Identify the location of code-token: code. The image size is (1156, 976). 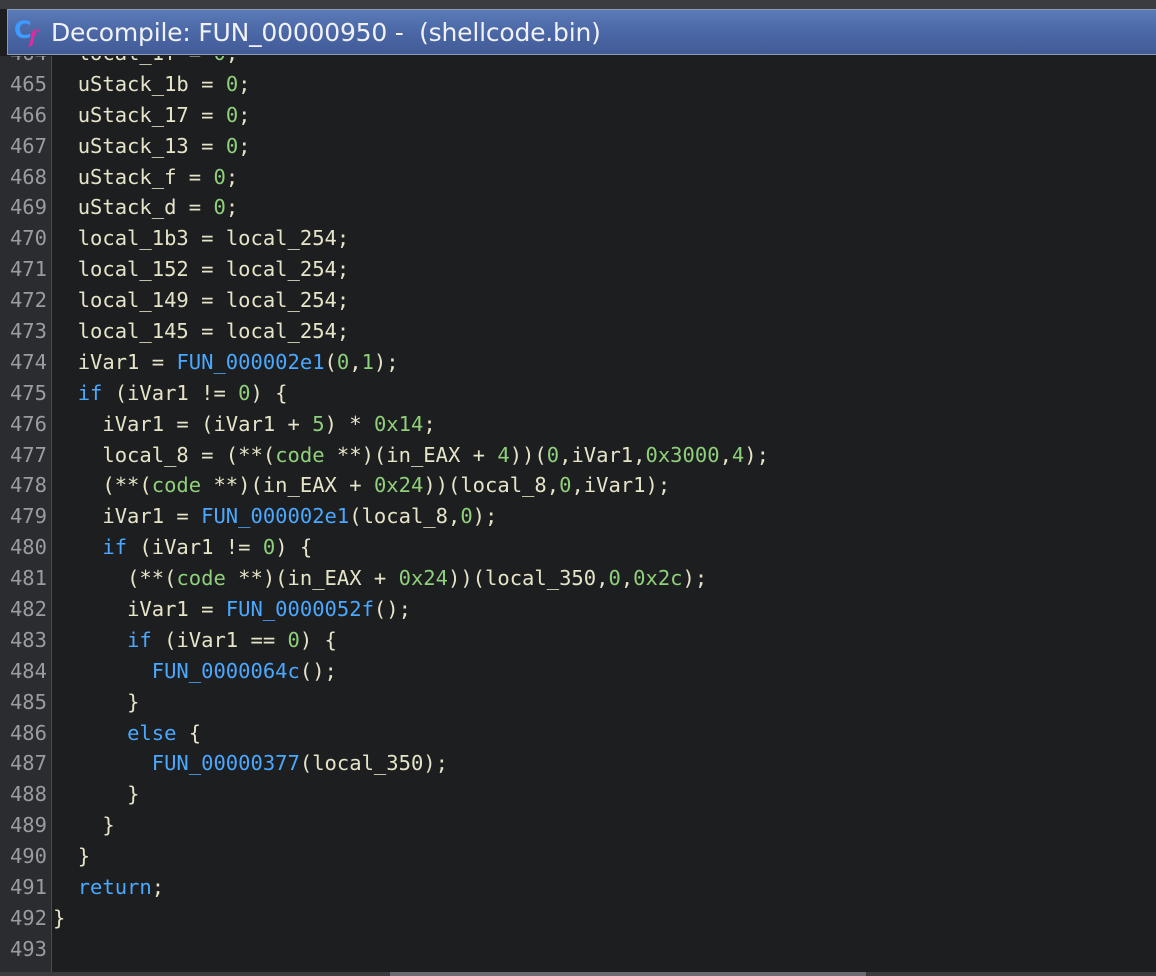
(176, 485).